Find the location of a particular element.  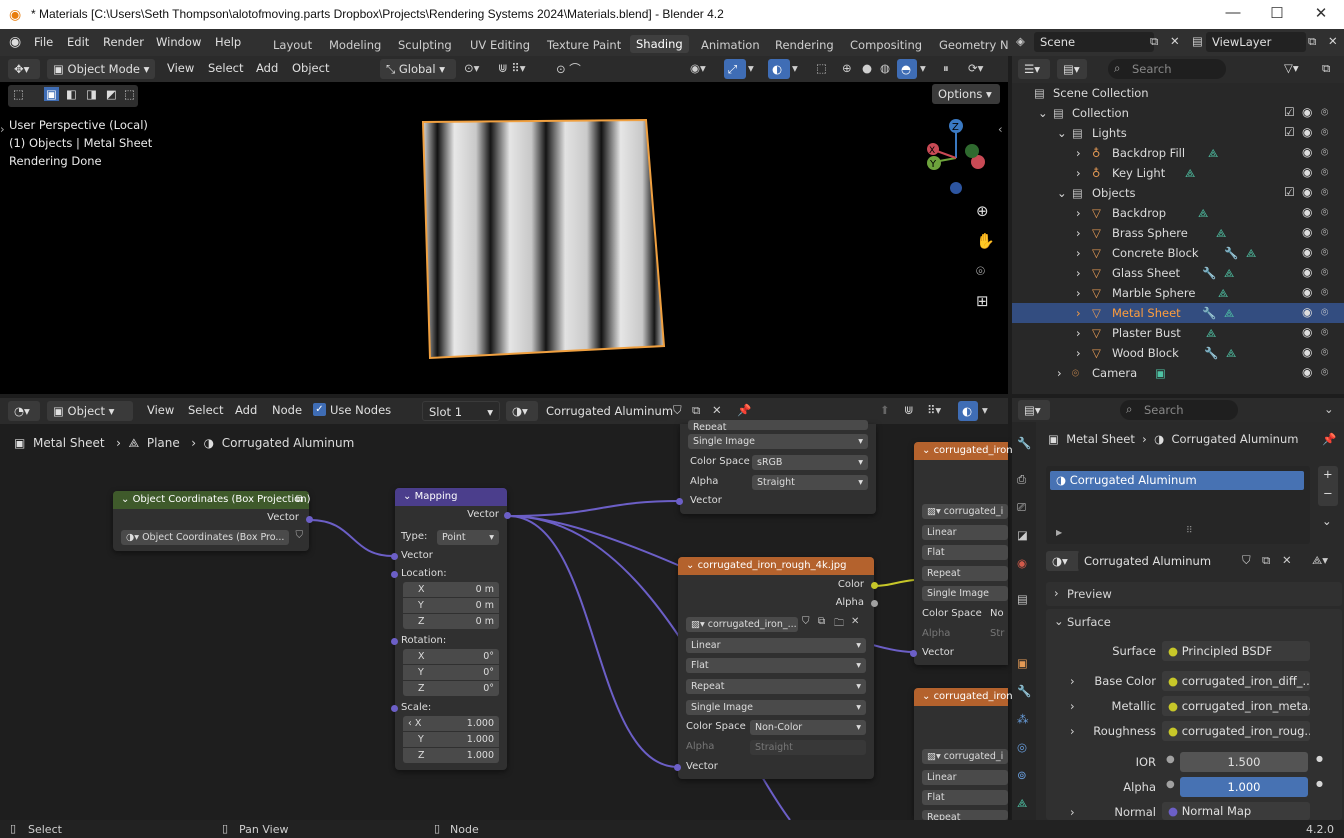

constraints-tab-icon: ⊚ is located at coordinates (1022, 775).